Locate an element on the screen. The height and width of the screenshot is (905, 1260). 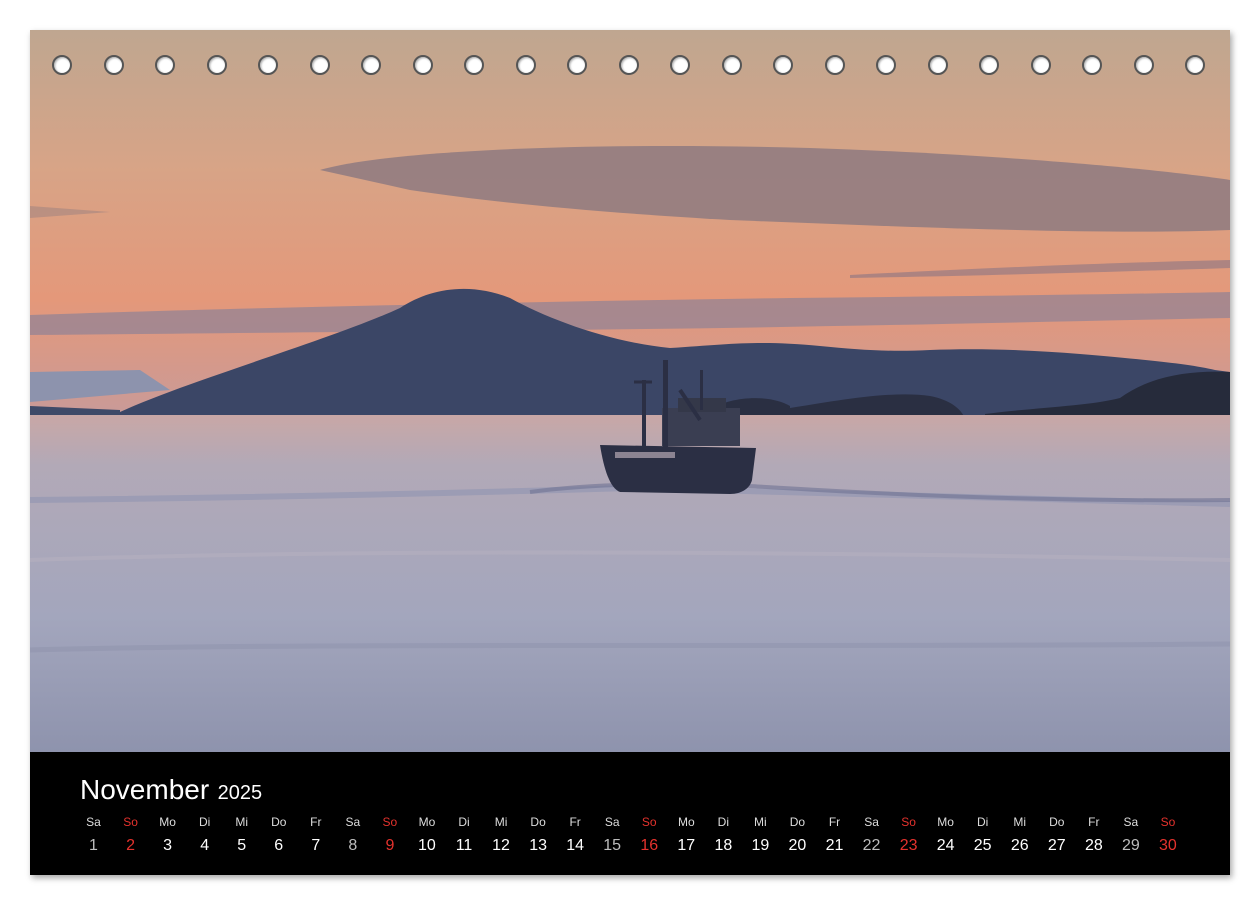
day-number: 27 is located at coordinates (1056, 845).